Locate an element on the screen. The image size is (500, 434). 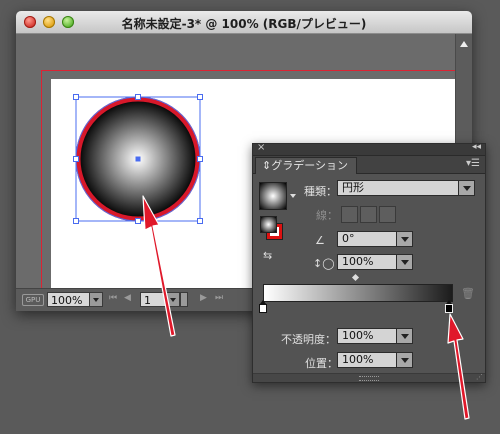
artboard-number-field: 1 is located at coordinates (154, 299).